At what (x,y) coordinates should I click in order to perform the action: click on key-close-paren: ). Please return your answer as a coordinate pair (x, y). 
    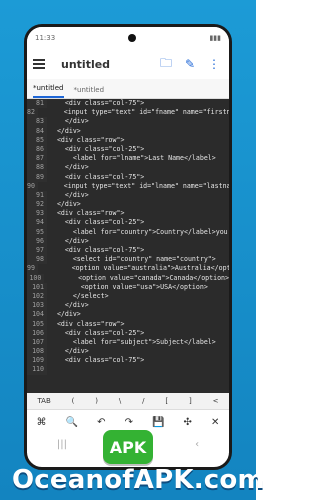
    Looking at the image, I should click on (96, 401).